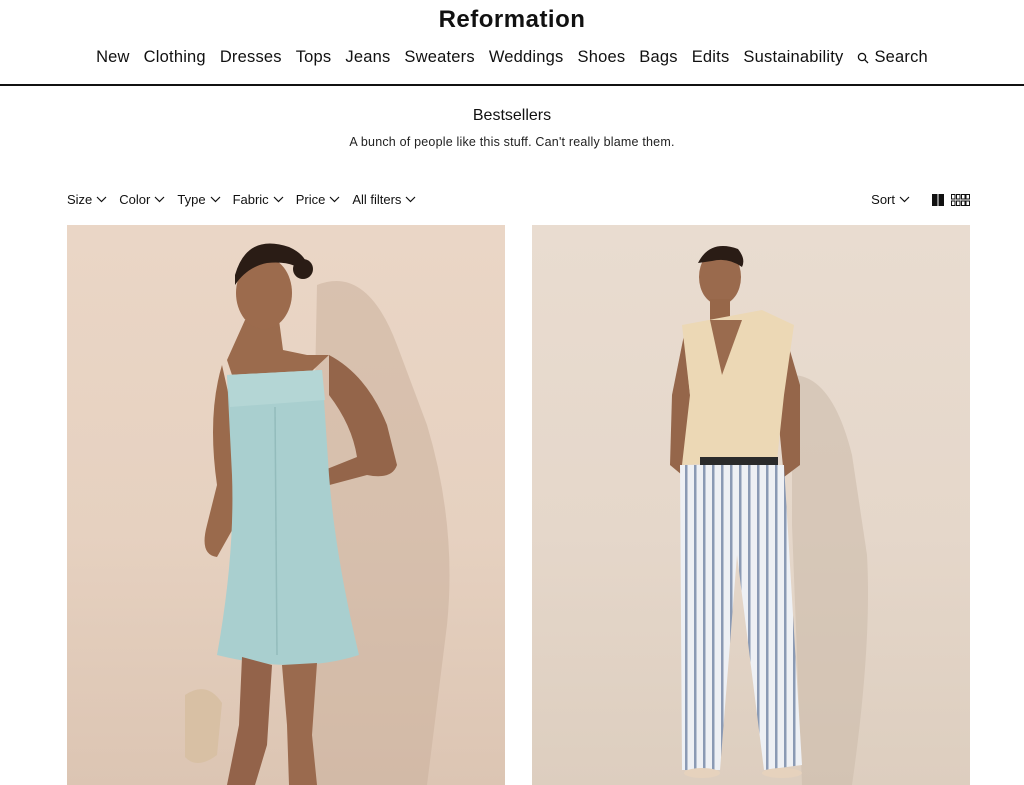  I want to click on nav-item-sweaters: Sweaters, so click(439, 57).